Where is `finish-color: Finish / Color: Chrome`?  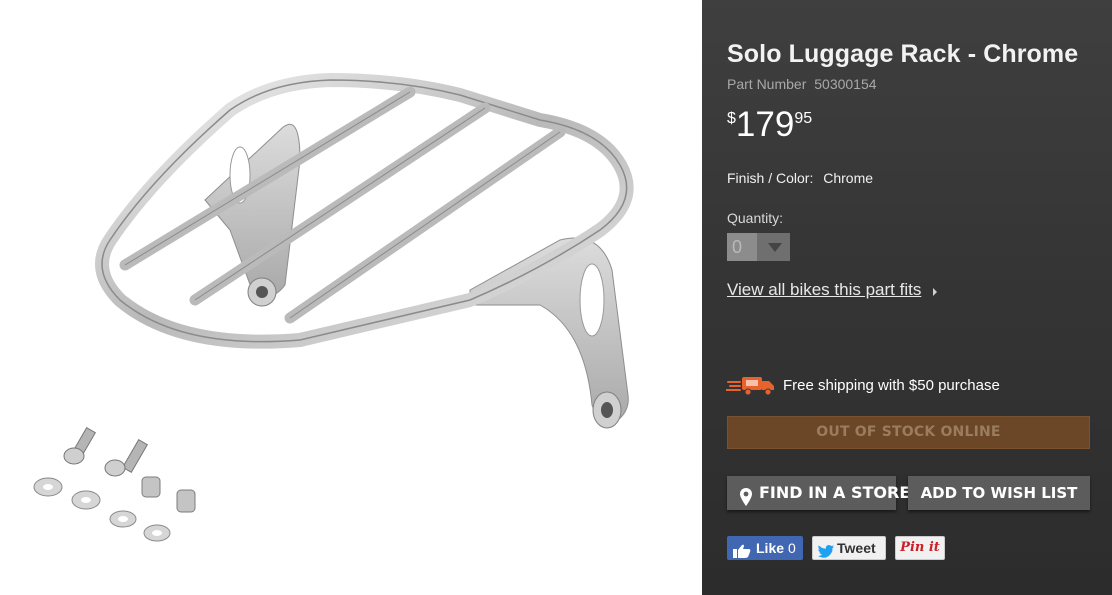 finish-color: Finish / Color: Chrome is located at coordinates (800, 178).